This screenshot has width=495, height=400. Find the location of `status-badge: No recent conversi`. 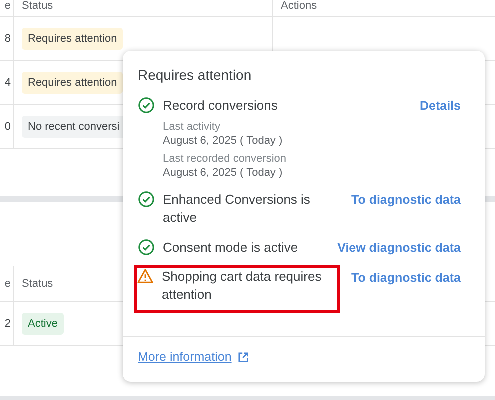

status-badge: No recent conversi is located at coordinates (74, 127).